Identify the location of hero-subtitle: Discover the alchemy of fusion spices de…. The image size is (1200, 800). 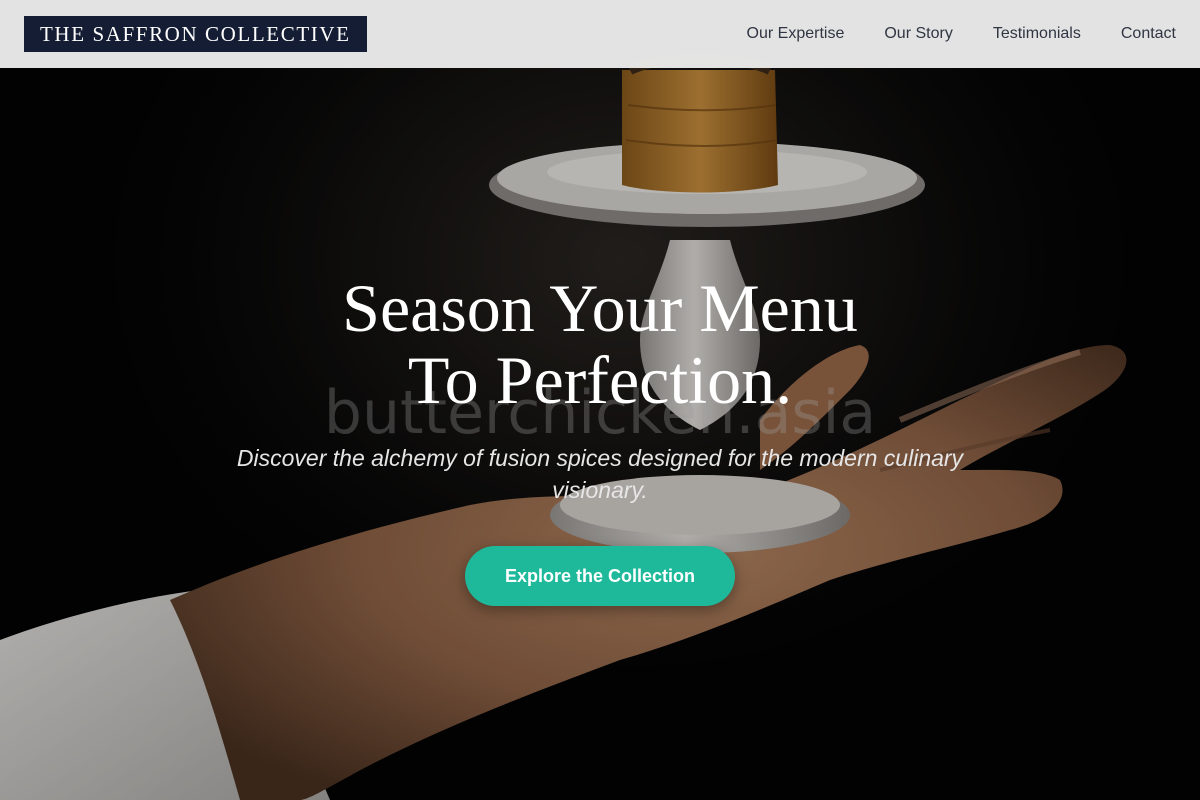
(600, 474).